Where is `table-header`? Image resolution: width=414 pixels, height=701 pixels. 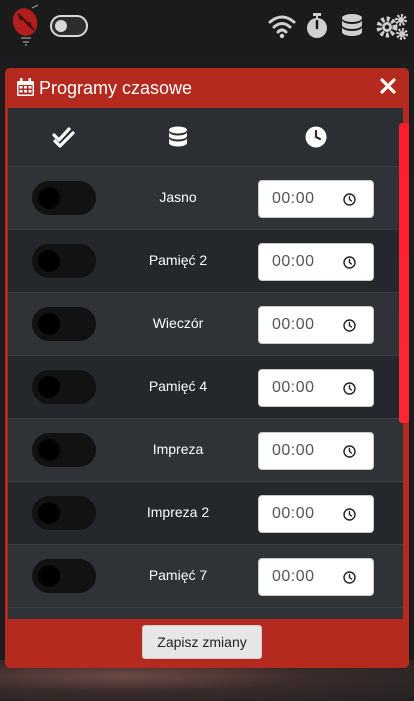 table-header is located at coordinates (205, 137).